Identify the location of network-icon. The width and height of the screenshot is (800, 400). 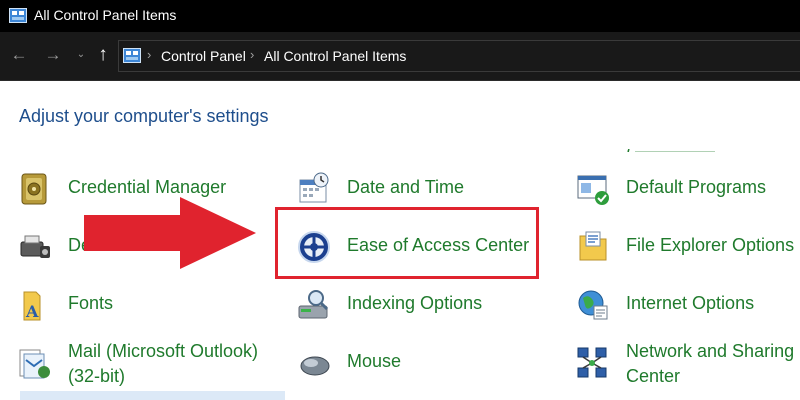
(592, 362).